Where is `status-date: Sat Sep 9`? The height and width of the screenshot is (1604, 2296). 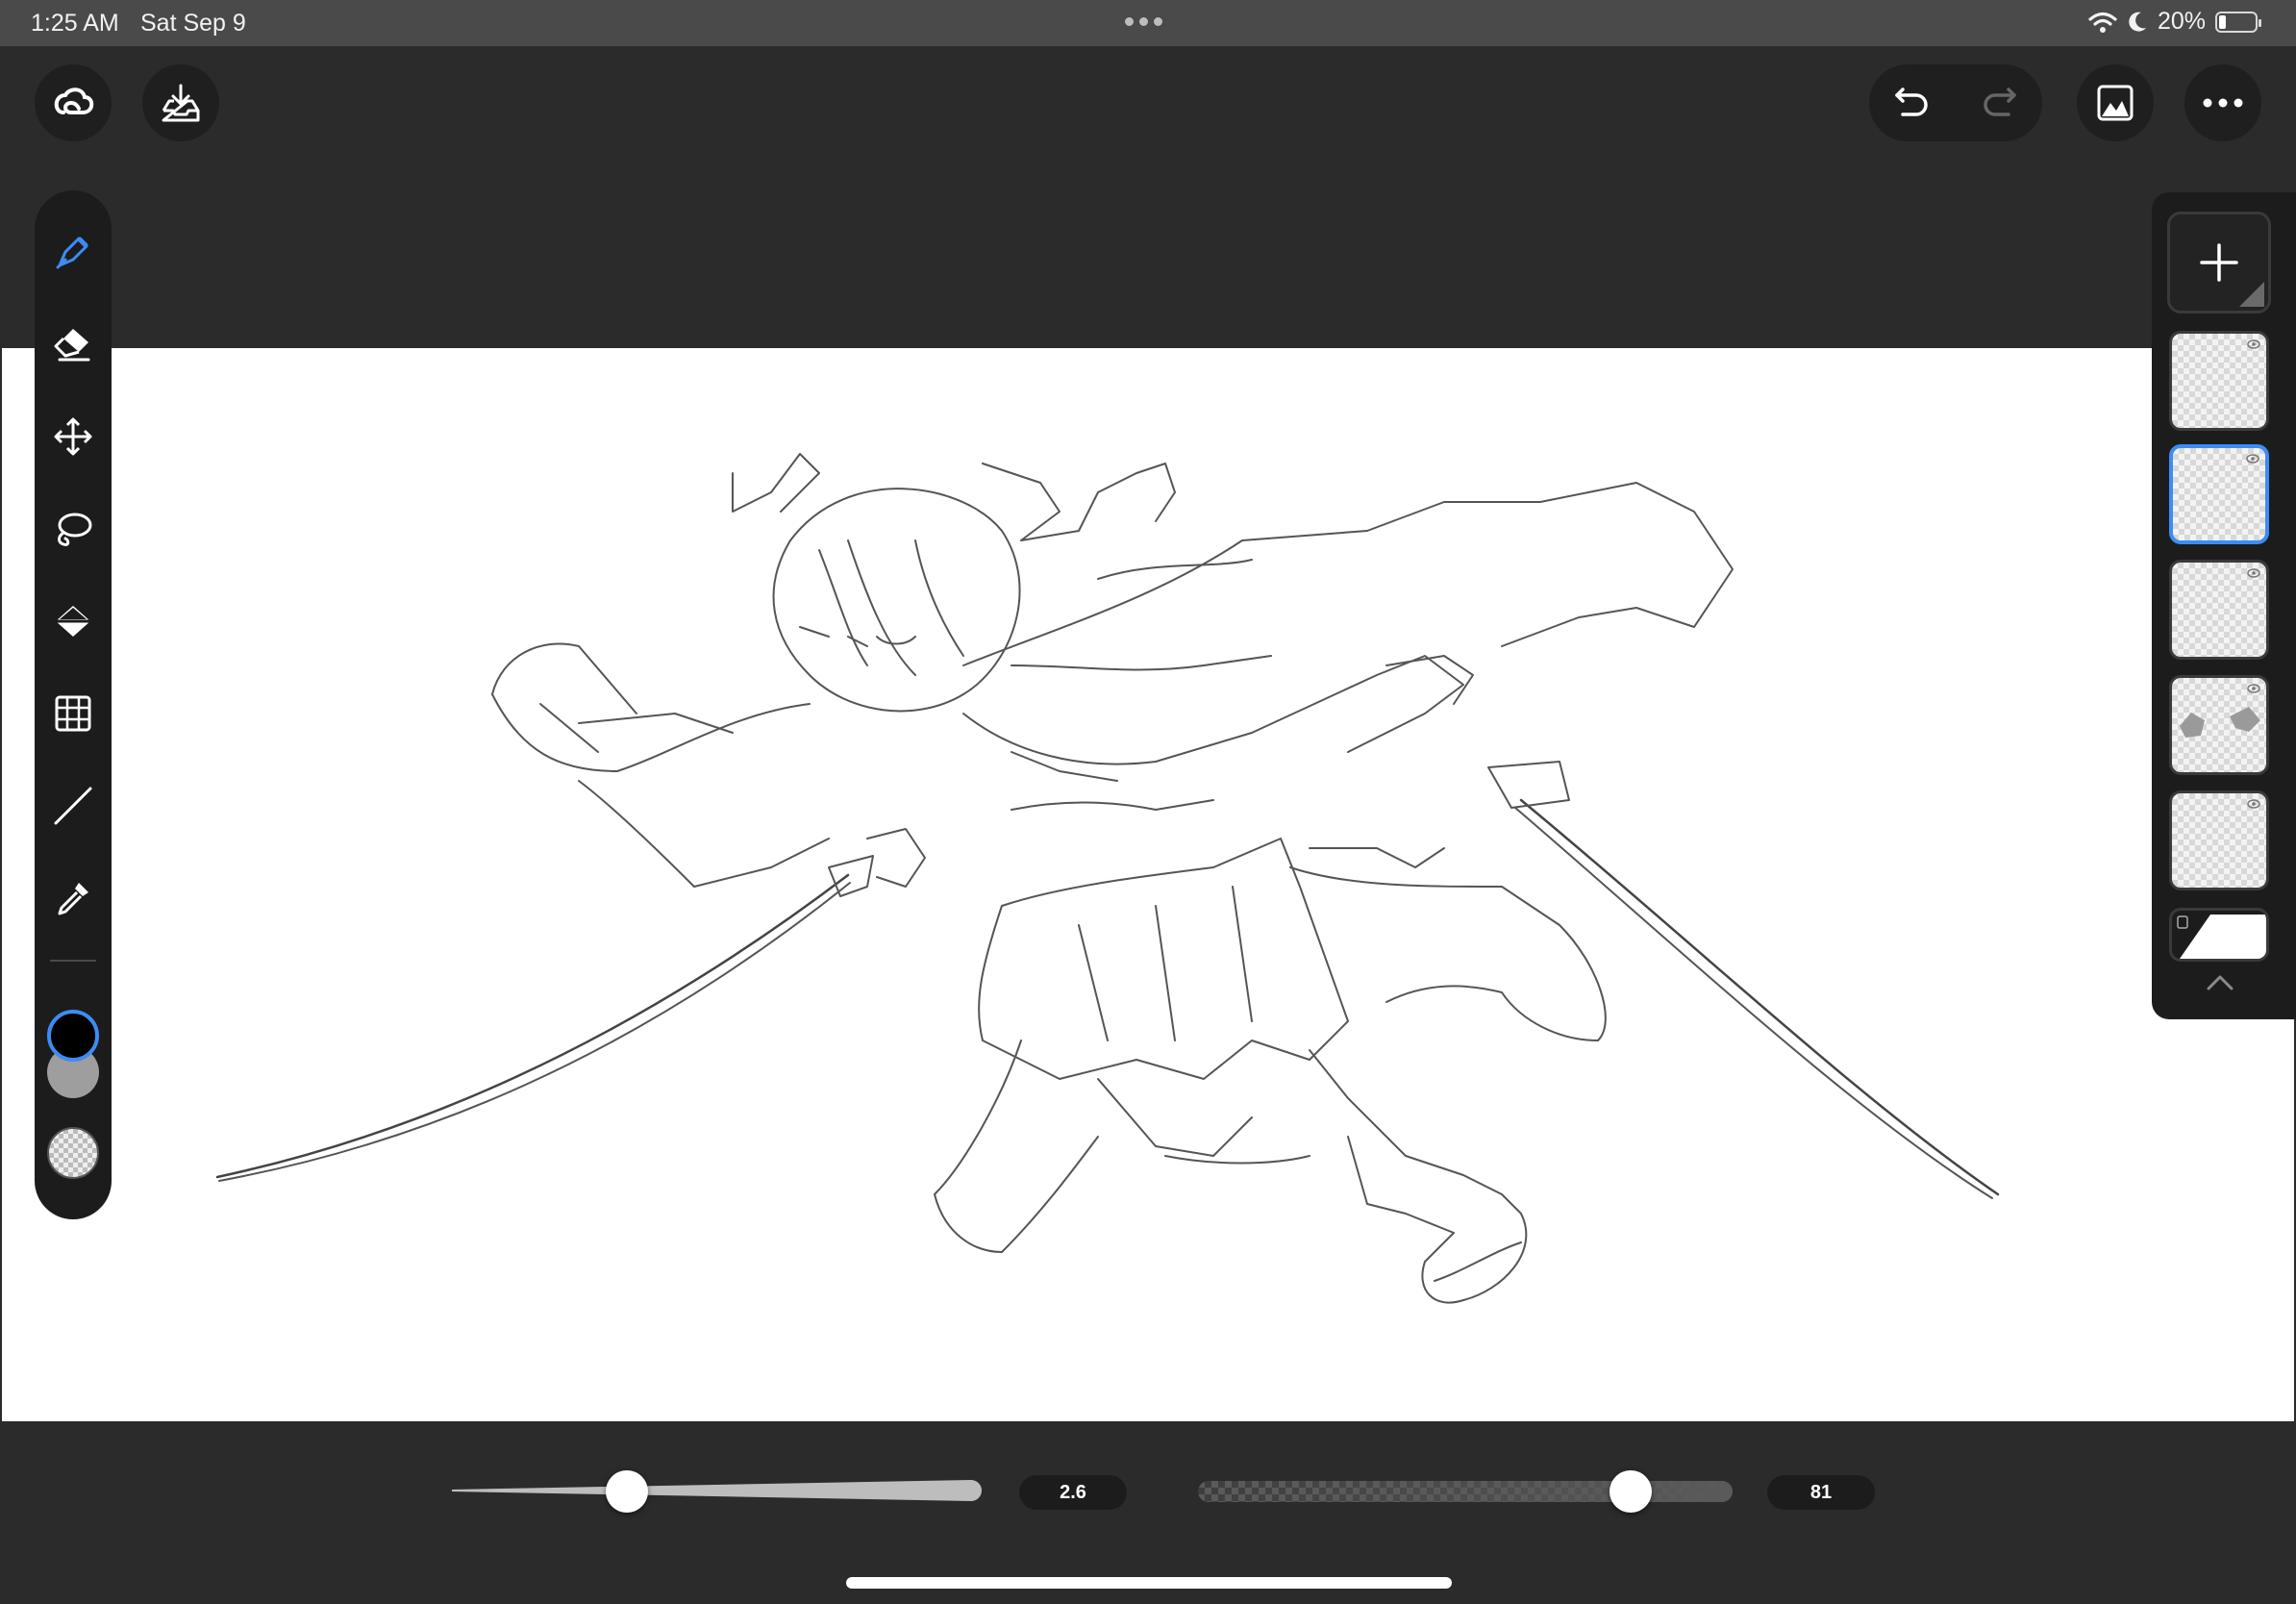
status-date: Sat Sep 9 is located at coordinates (193, 23).